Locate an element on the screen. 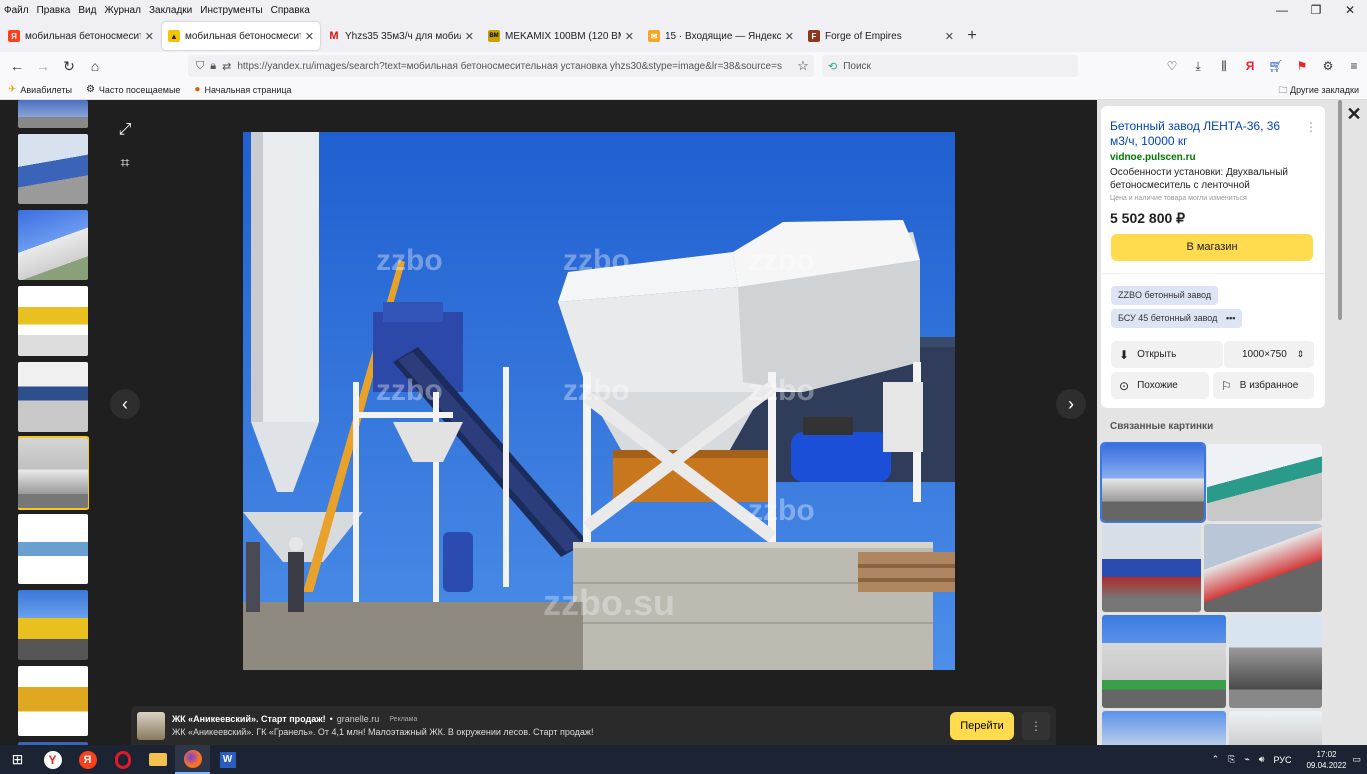  maximize-icon: ❐ is located at coordinates (1316, 10).